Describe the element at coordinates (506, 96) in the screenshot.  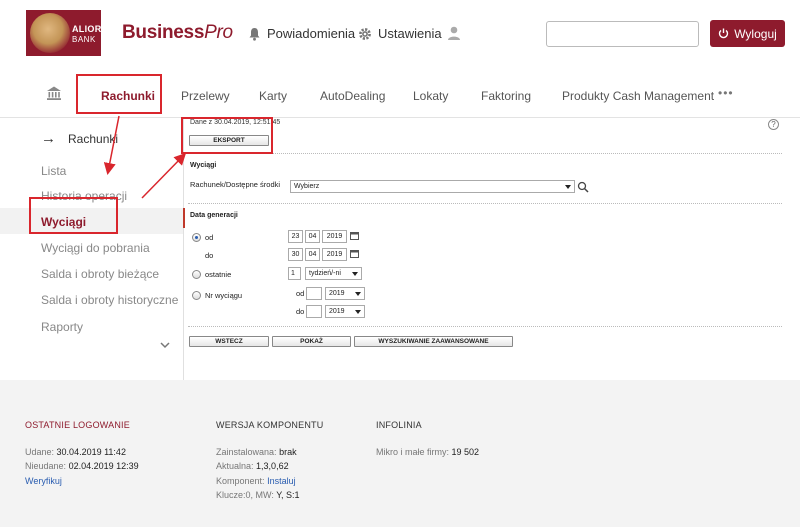
I see `tab-faktoring: Faktoring` at that location.